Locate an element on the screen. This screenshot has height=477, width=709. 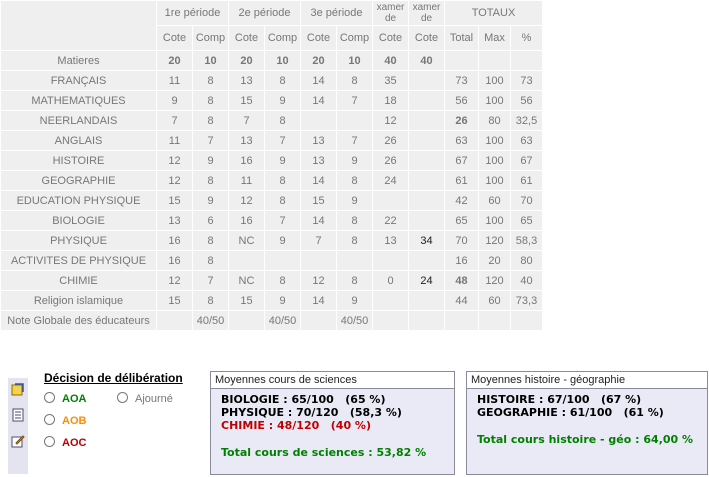
grade-cell: 22 is located at coordinates (390, 220).